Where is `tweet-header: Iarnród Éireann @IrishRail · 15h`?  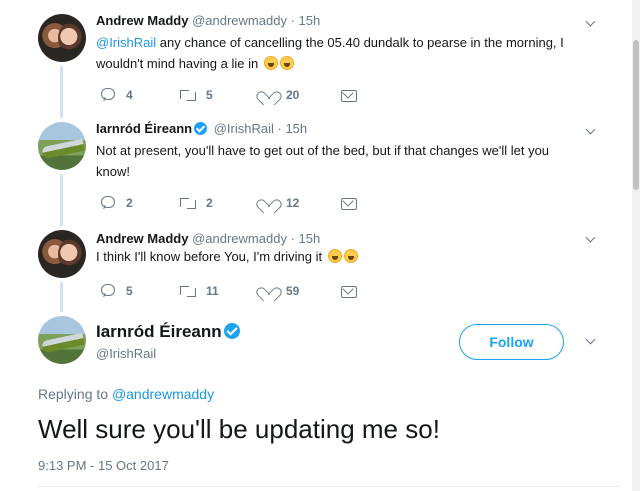
tweet-header: Iarnród Éireann @IrishRail · 15h is located at coordinates (201, 128).